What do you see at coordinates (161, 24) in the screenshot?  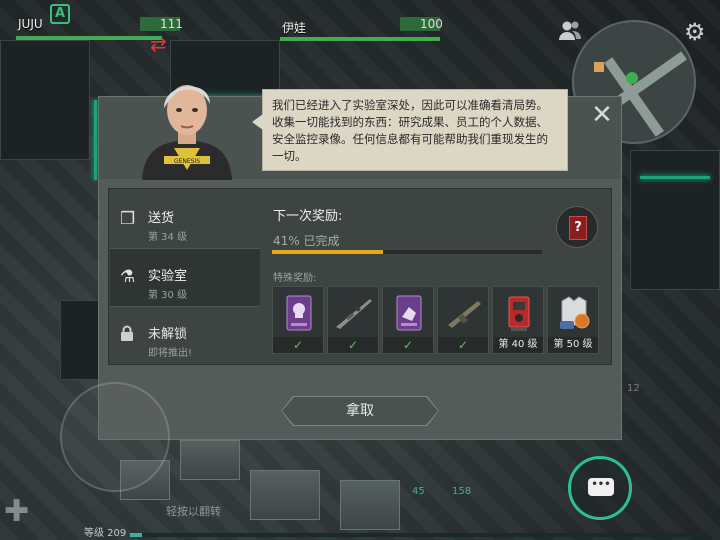 I see `player1-health-value: 111` at bounding box center [161, 24].